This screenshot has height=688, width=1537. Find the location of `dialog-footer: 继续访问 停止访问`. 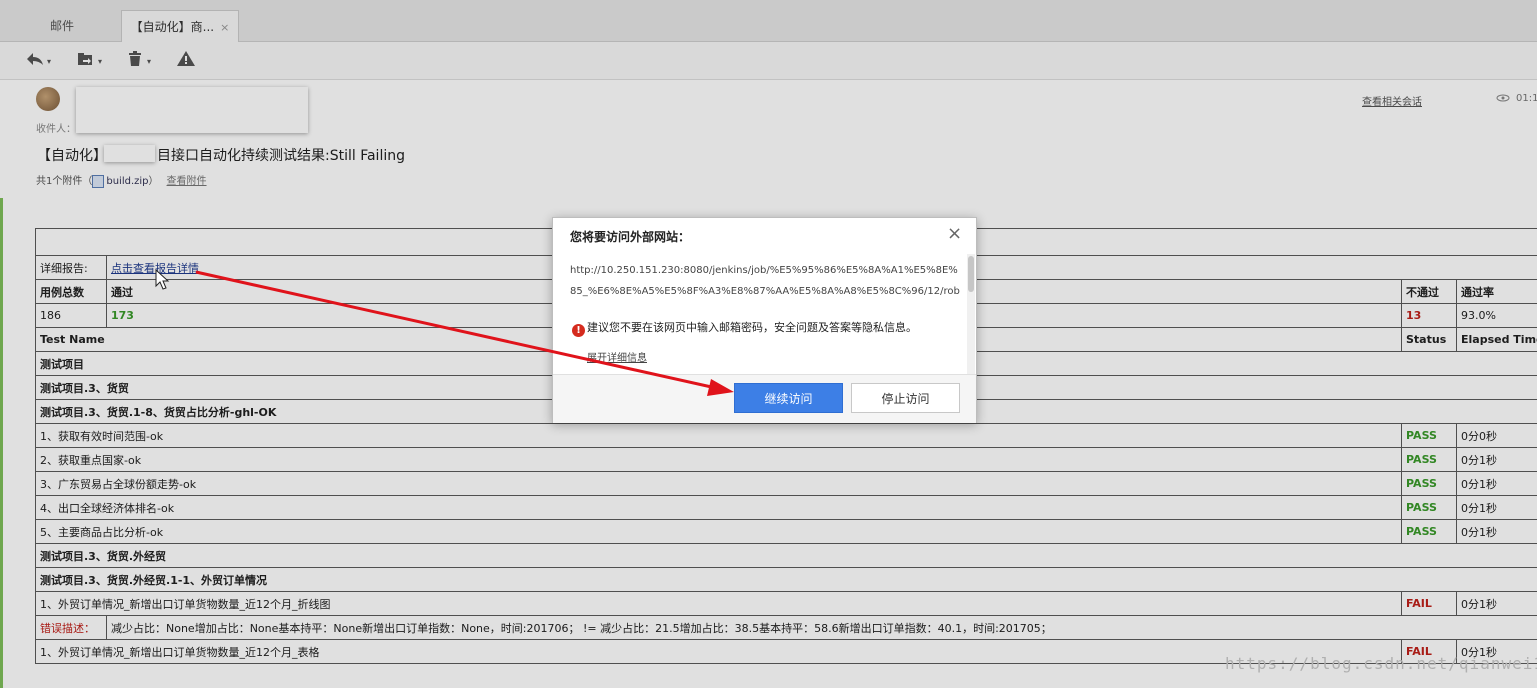

dialog-footer: 继续访问 停止访问 is located at coordinates (764, 398).